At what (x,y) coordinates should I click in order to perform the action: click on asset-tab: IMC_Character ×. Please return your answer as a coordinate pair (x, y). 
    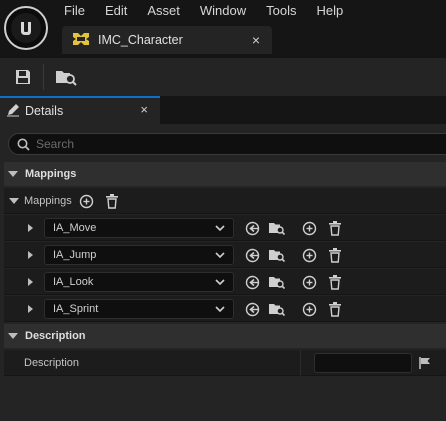
    Looking at the image, I should click on (167, 40).